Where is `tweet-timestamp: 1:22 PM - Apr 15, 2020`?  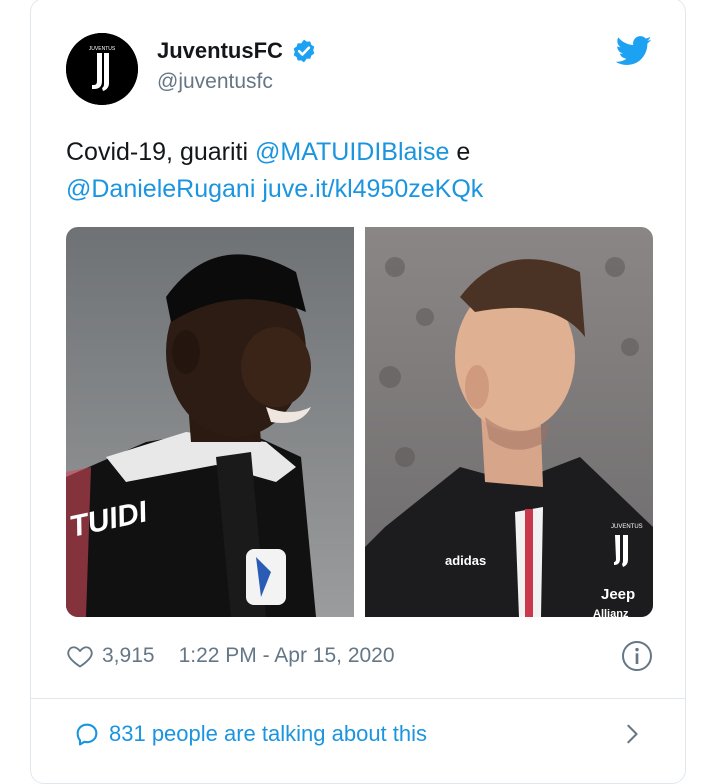
tweet-timestamp: 1:22 PM - Apr 15, 2020 is located at coordinates (287, 656).